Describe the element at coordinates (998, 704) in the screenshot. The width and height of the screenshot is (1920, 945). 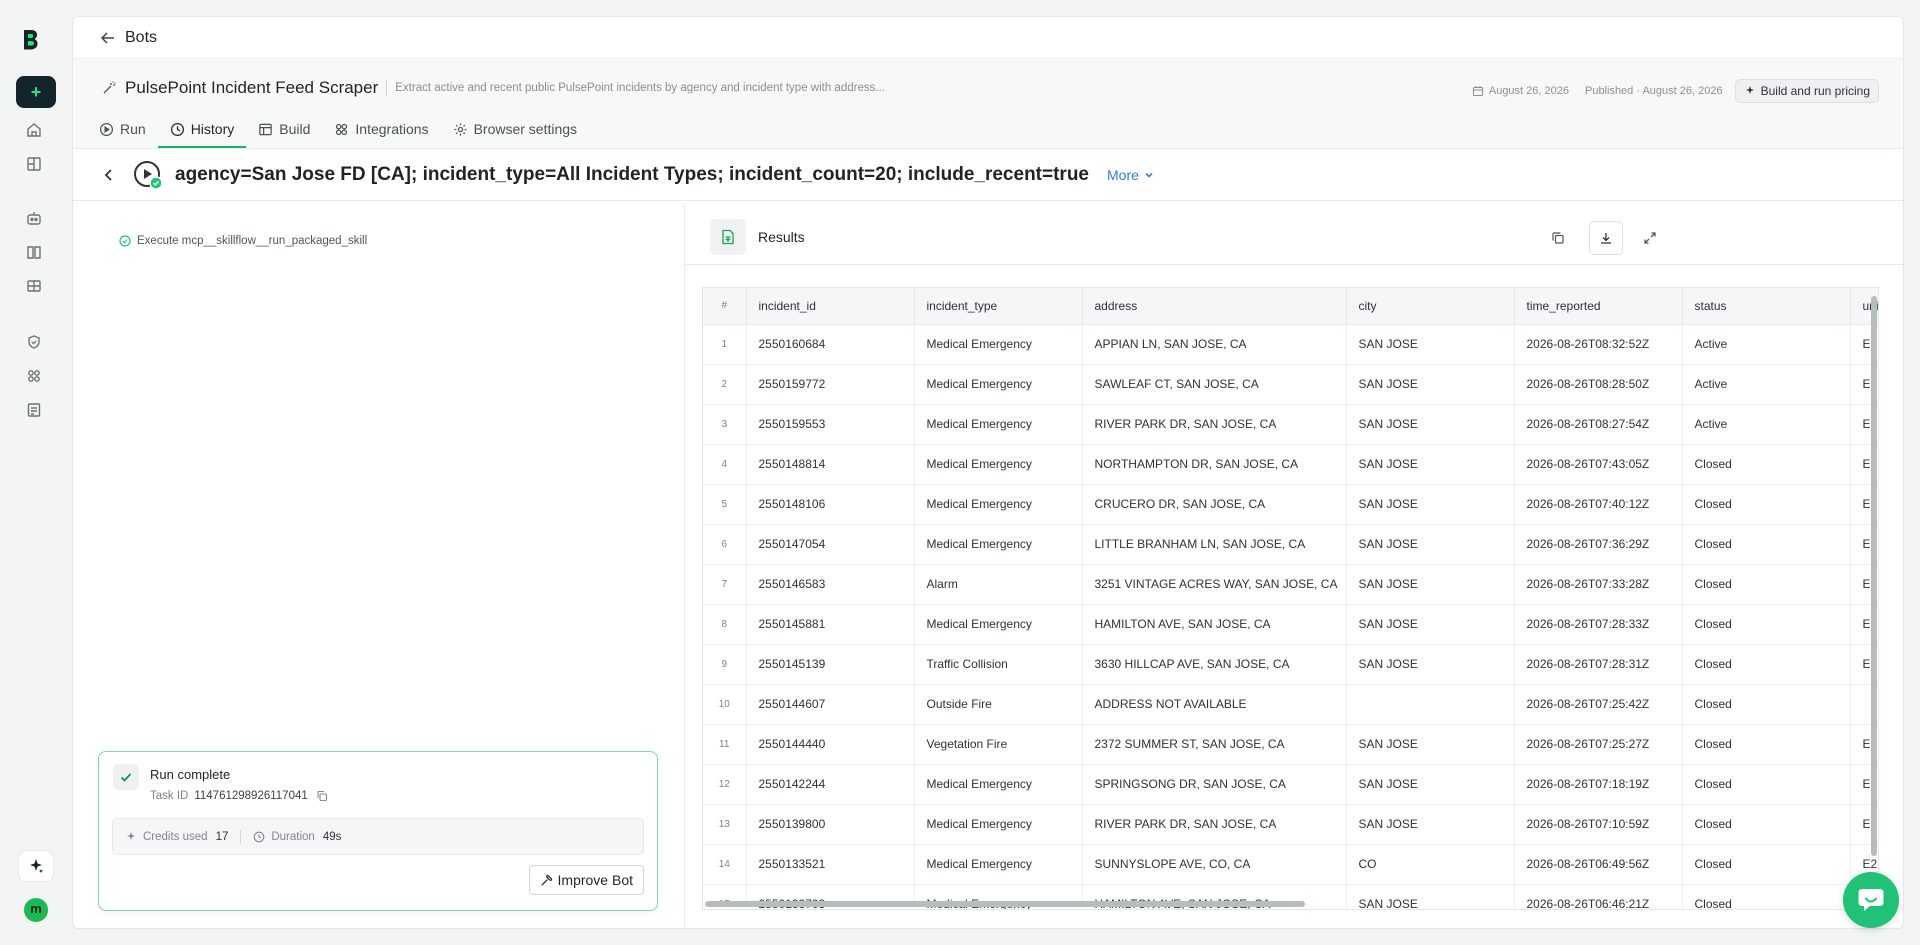
I see `table-cell-incident_type: Outside Fire` at that location.